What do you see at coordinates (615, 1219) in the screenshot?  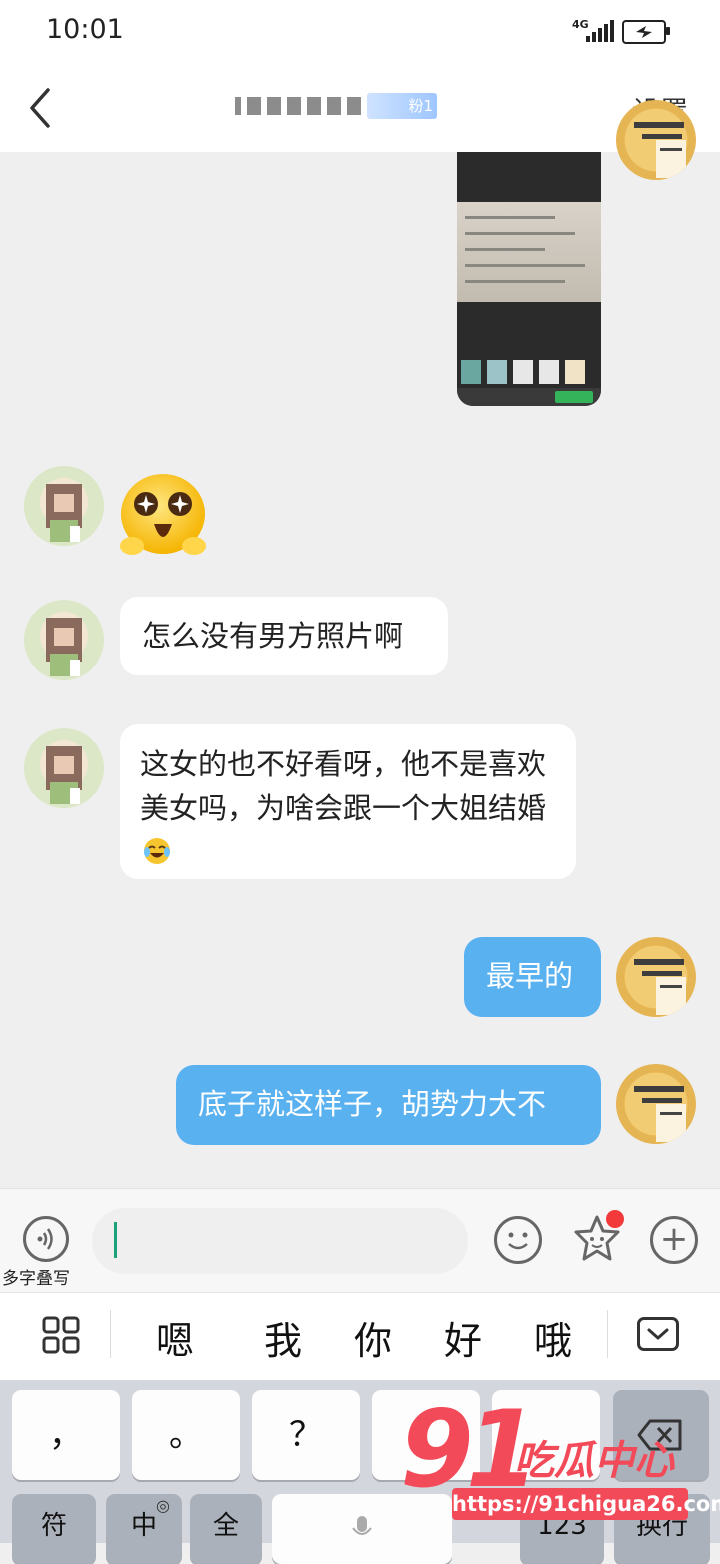 I see `notification-dot` at bounding box center [615, 1219].